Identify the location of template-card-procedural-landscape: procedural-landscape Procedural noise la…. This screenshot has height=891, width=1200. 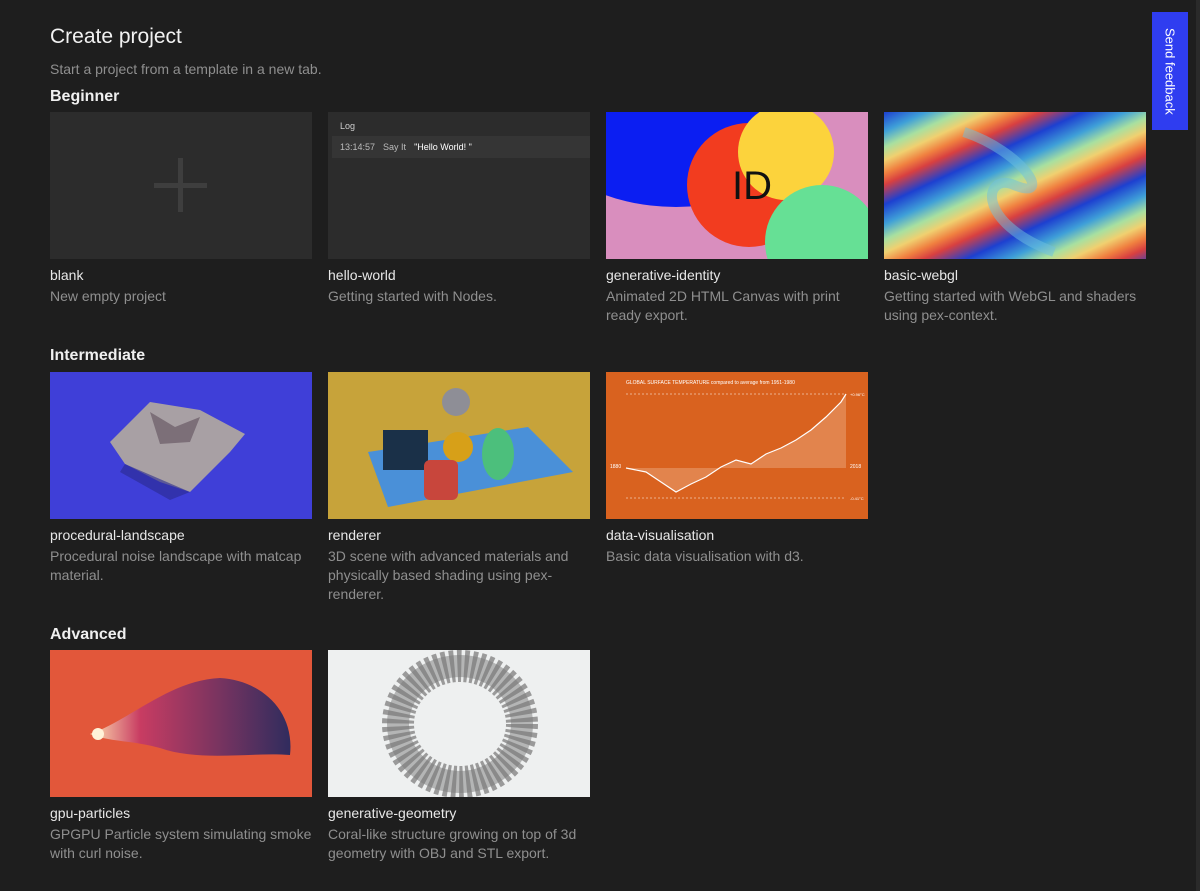
(181, 488).